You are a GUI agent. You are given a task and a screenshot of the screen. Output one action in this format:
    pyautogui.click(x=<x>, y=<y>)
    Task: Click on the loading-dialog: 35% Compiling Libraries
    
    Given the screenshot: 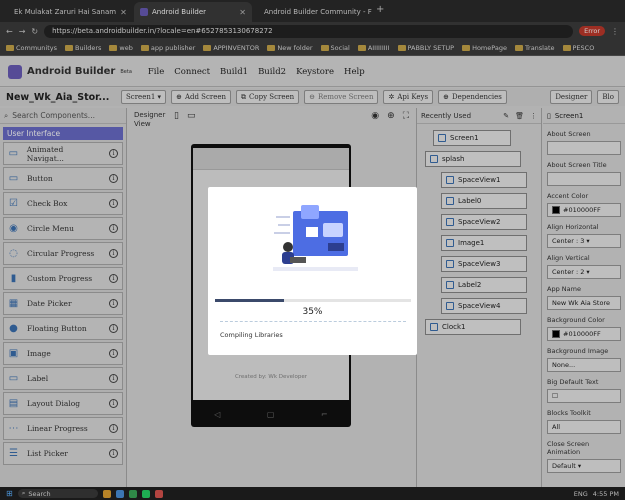 What is the action you would take?
    pyautogui.click(x=312, y=271)
    